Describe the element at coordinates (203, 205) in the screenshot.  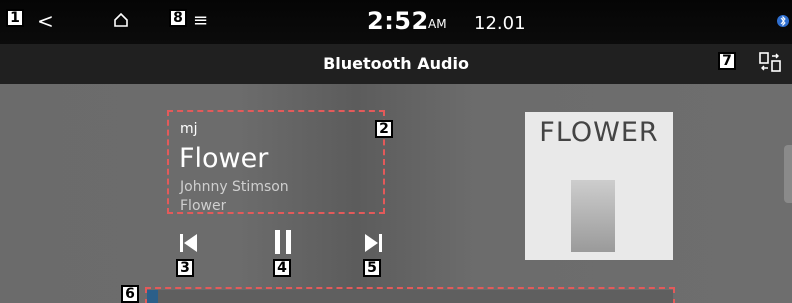
I see `album-name: Flower` at that location.